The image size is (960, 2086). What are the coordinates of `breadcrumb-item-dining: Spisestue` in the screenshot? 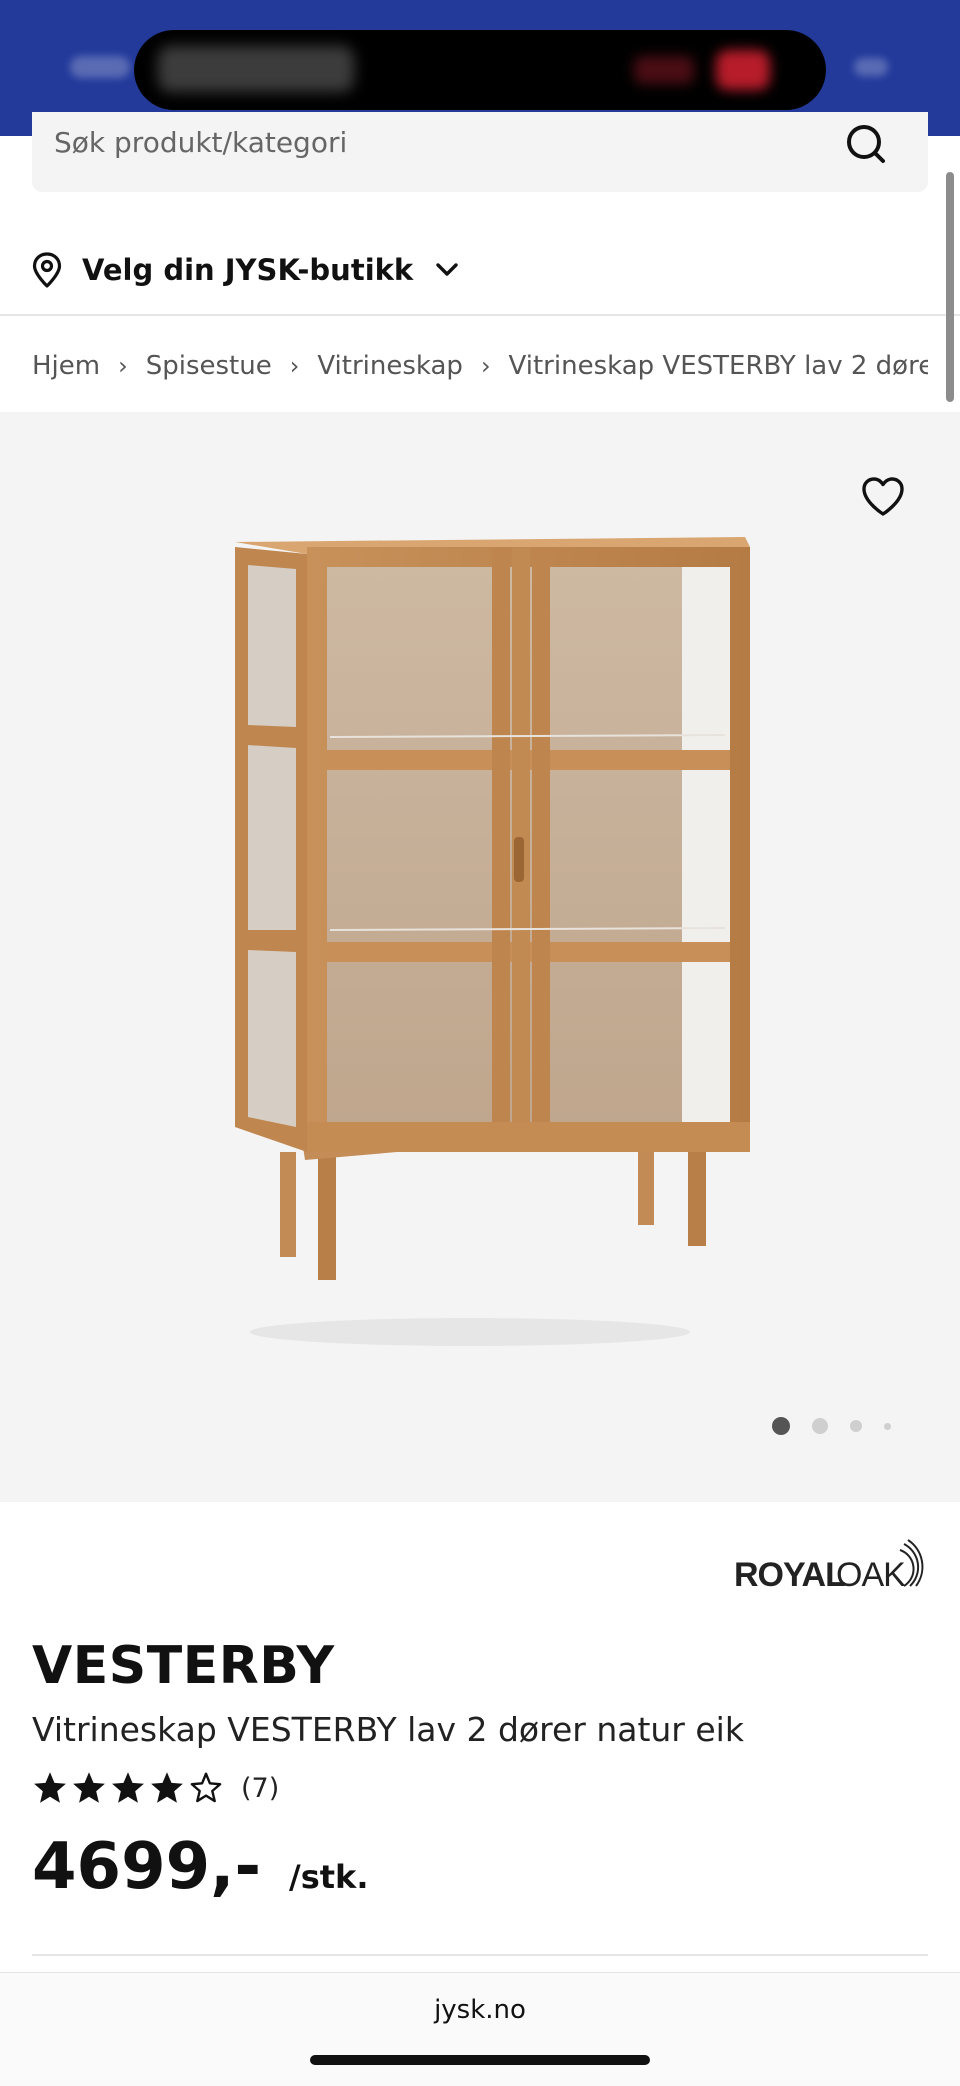 It's located at (209, 366).